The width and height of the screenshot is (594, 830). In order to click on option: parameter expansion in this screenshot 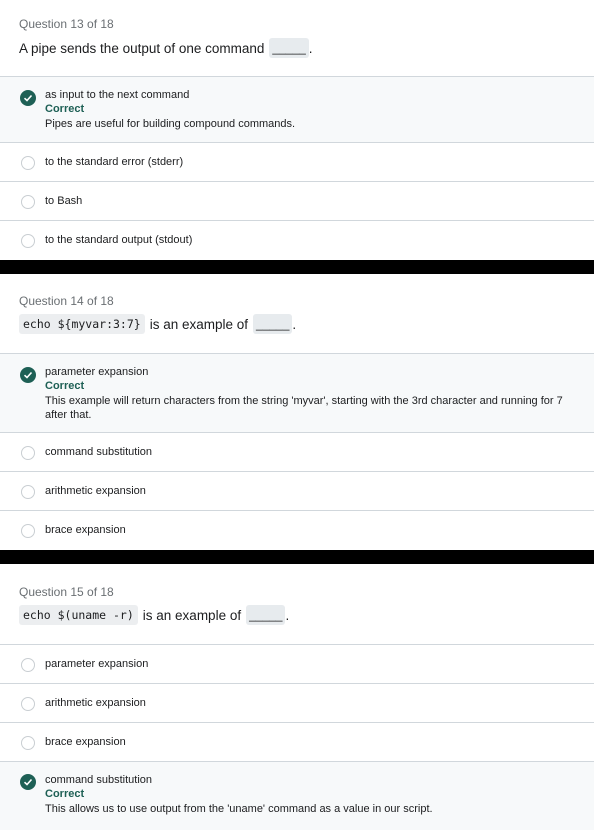, I will do `click(297, 664)`.